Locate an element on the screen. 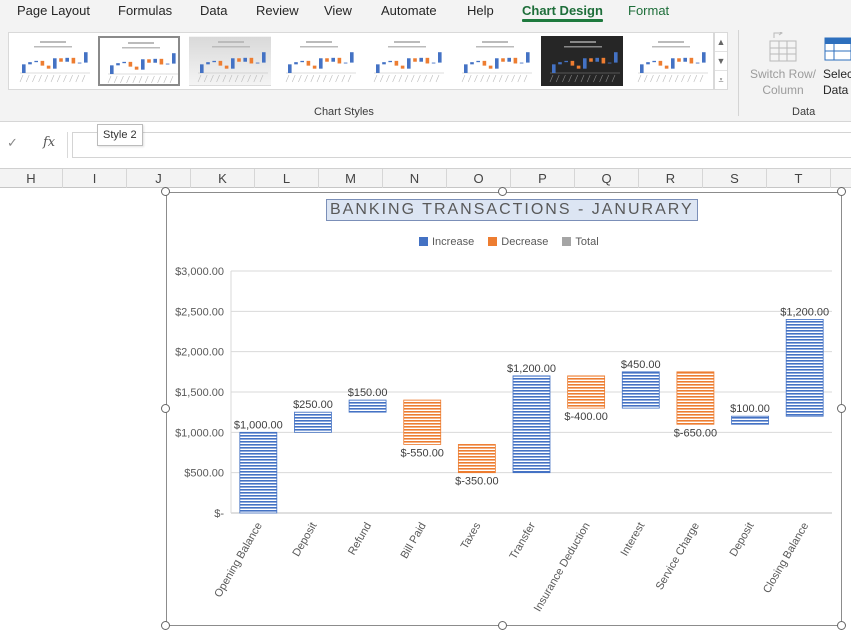 This screenshot has height=638, width=851. column-header-p: P is located at coordinates (543, 178).